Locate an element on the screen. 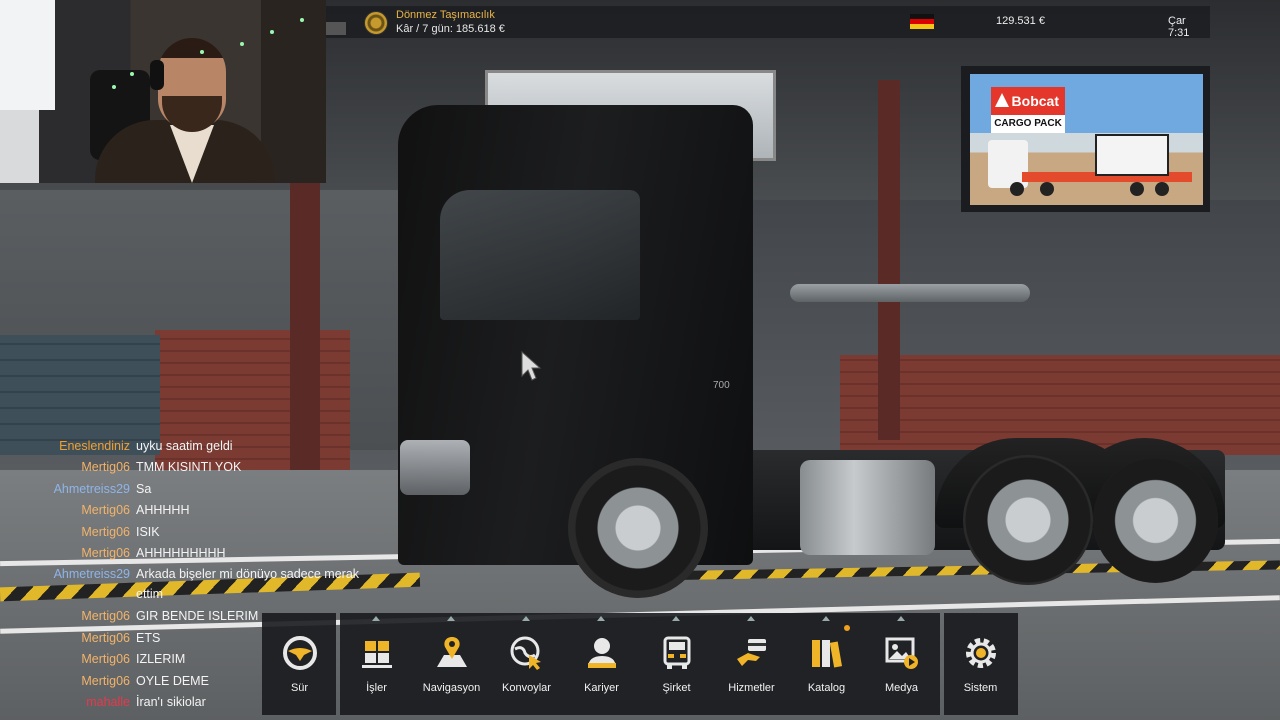 The width and height of the screenshot is (1280, 720). ad-image: Bobcat CARGO PACK is located at coordinates (1086, 139).